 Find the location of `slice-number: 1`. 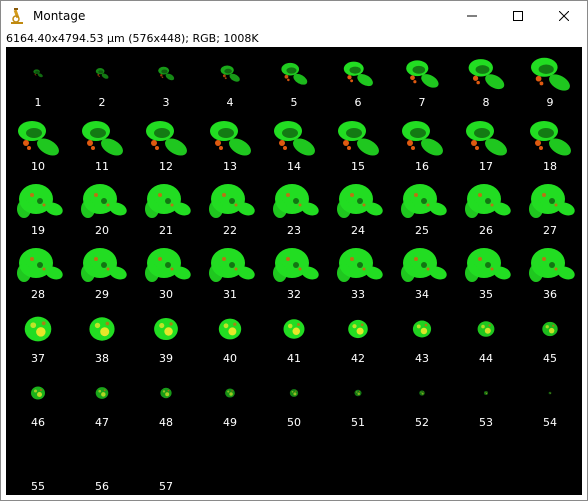

slice-number: 1 is located at coordinates (38, 102).